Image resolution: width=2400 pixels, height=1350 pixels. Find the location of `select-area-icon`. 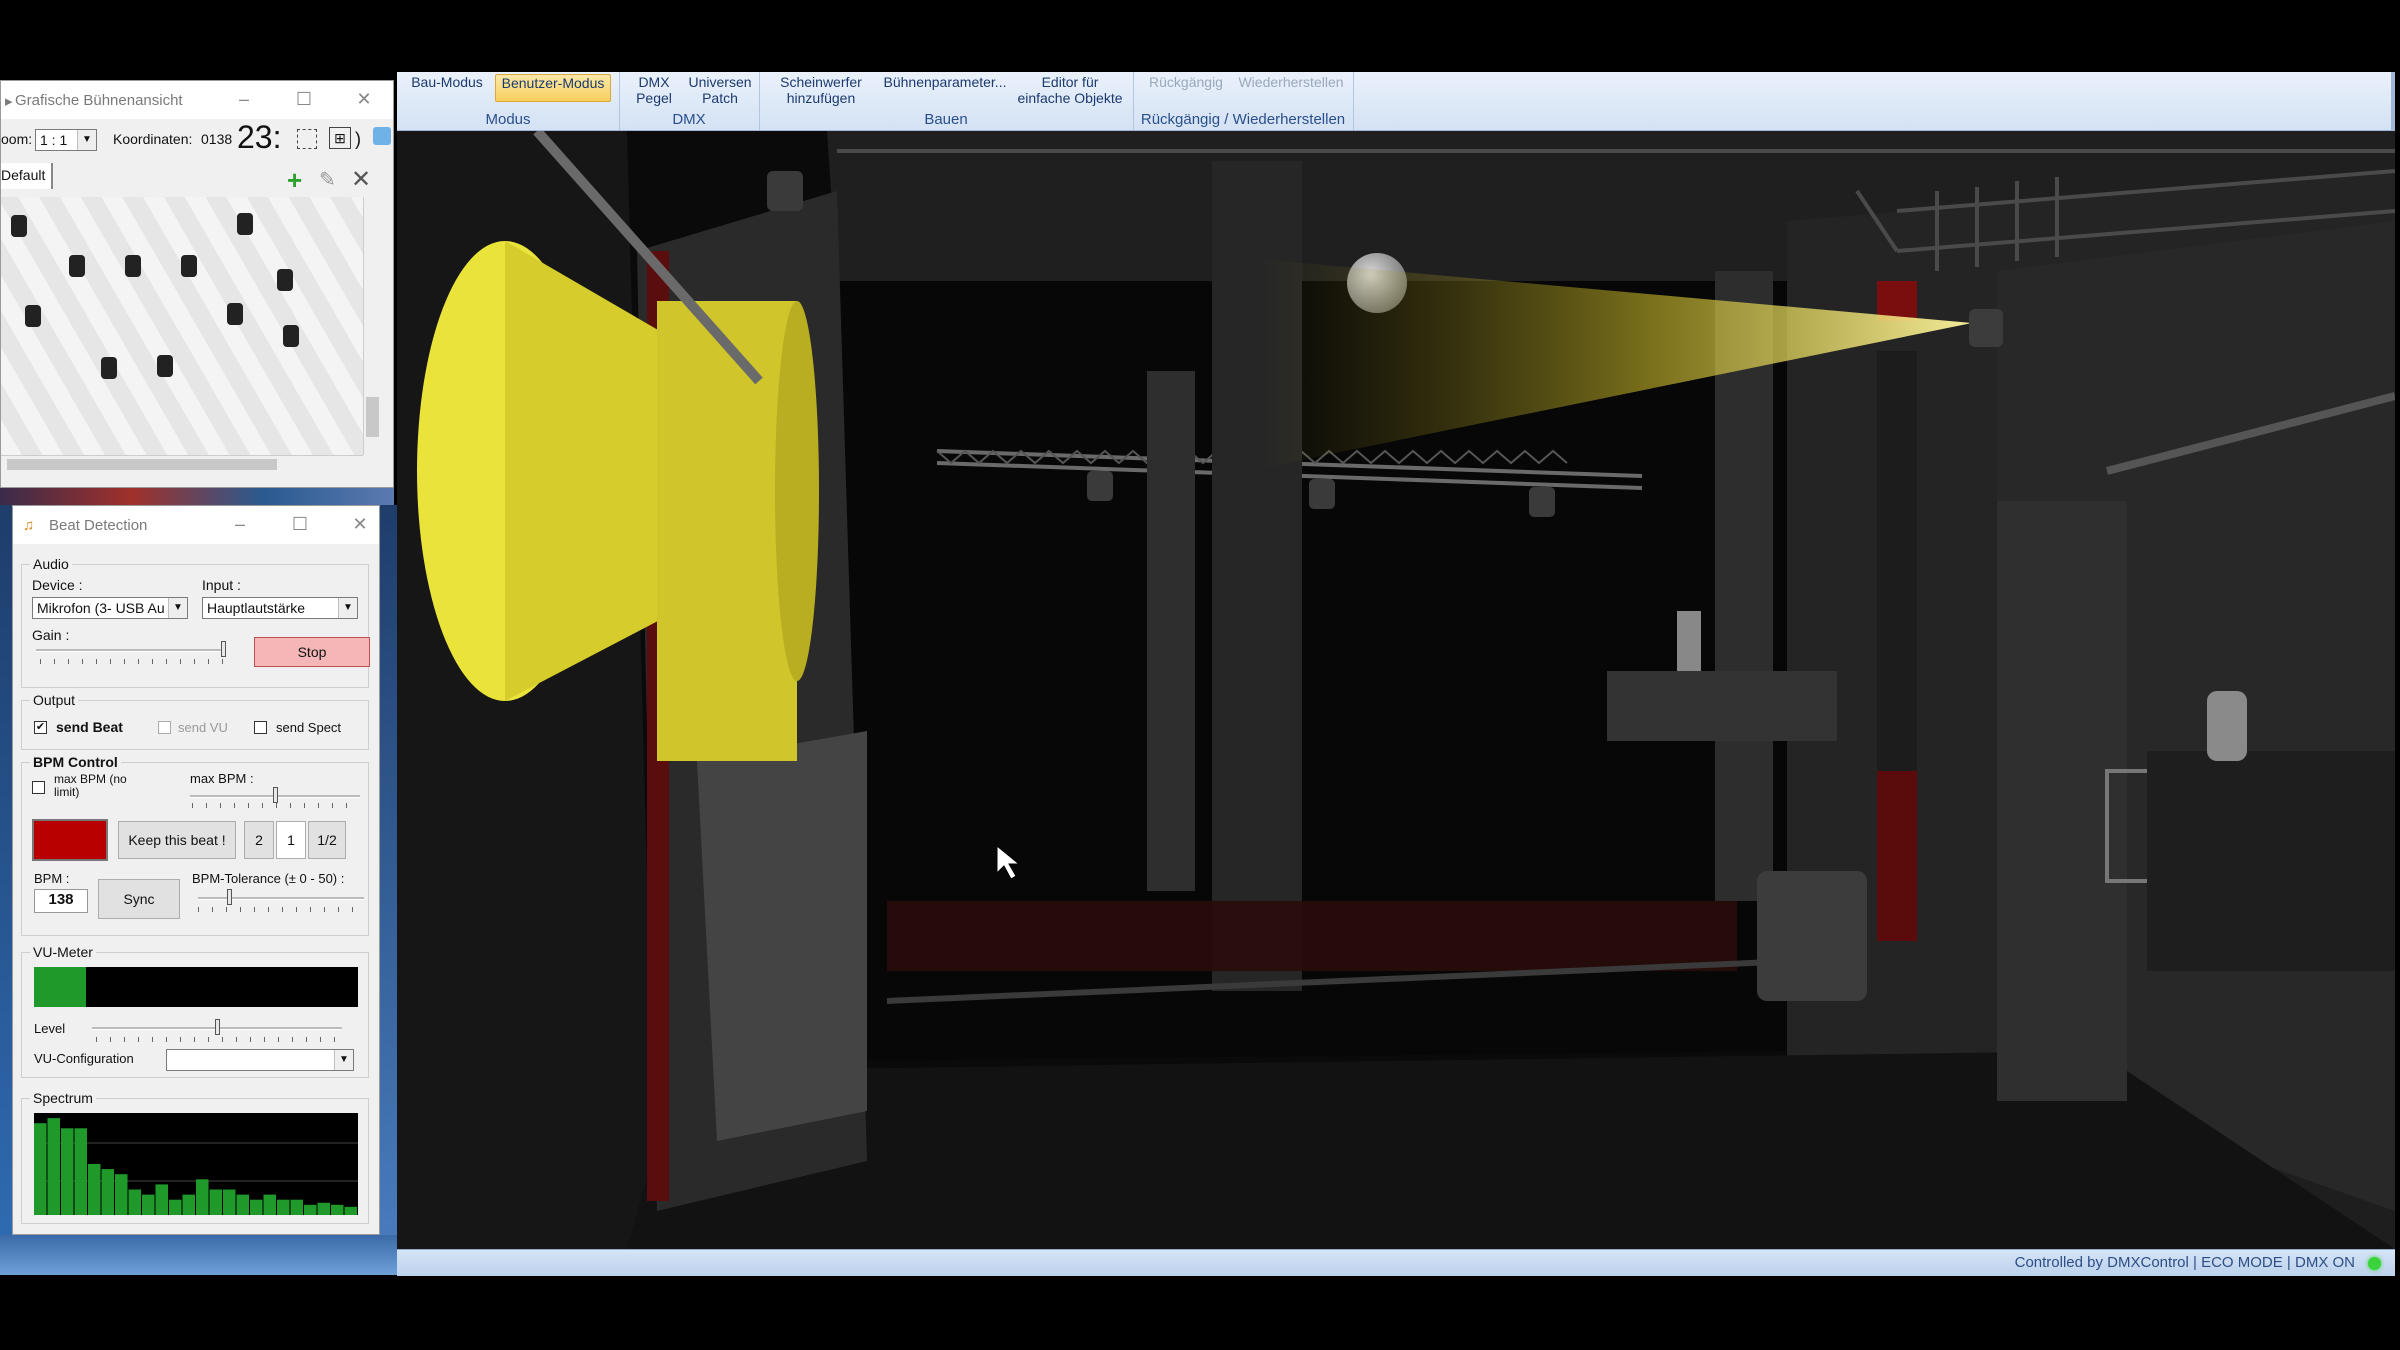

select-area-icon is located at coordinates (307, 139).